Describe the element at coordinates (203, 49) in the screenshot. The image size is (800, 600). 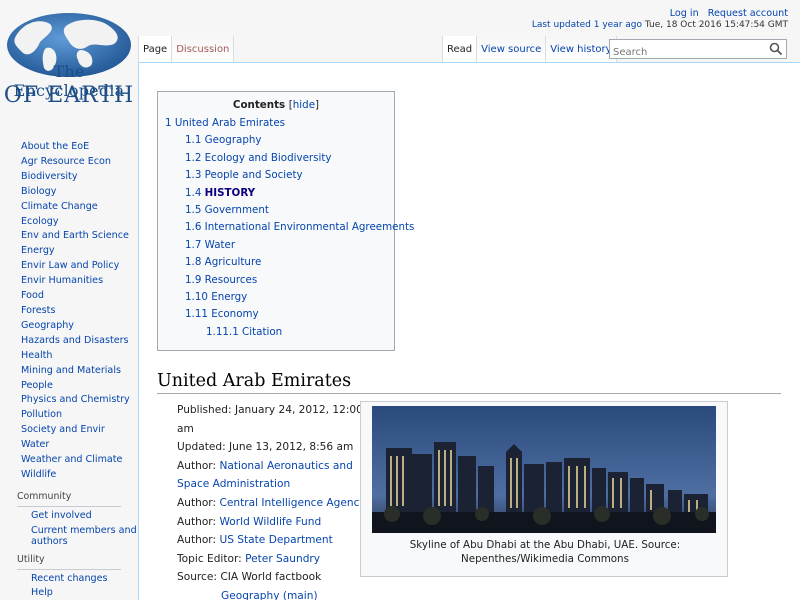
I see `tab-discussion: Discussion` at that location.